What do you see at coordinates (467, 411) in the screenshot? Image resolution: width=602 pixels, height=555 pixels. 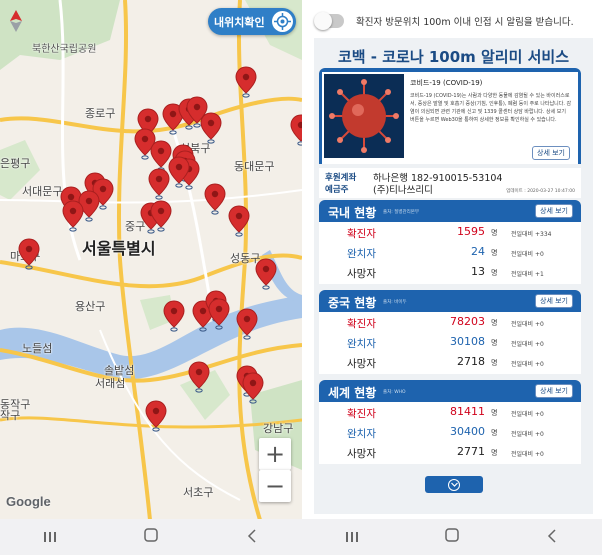 I see `stat-row-value: 81411` at bounding box center [467, 411].